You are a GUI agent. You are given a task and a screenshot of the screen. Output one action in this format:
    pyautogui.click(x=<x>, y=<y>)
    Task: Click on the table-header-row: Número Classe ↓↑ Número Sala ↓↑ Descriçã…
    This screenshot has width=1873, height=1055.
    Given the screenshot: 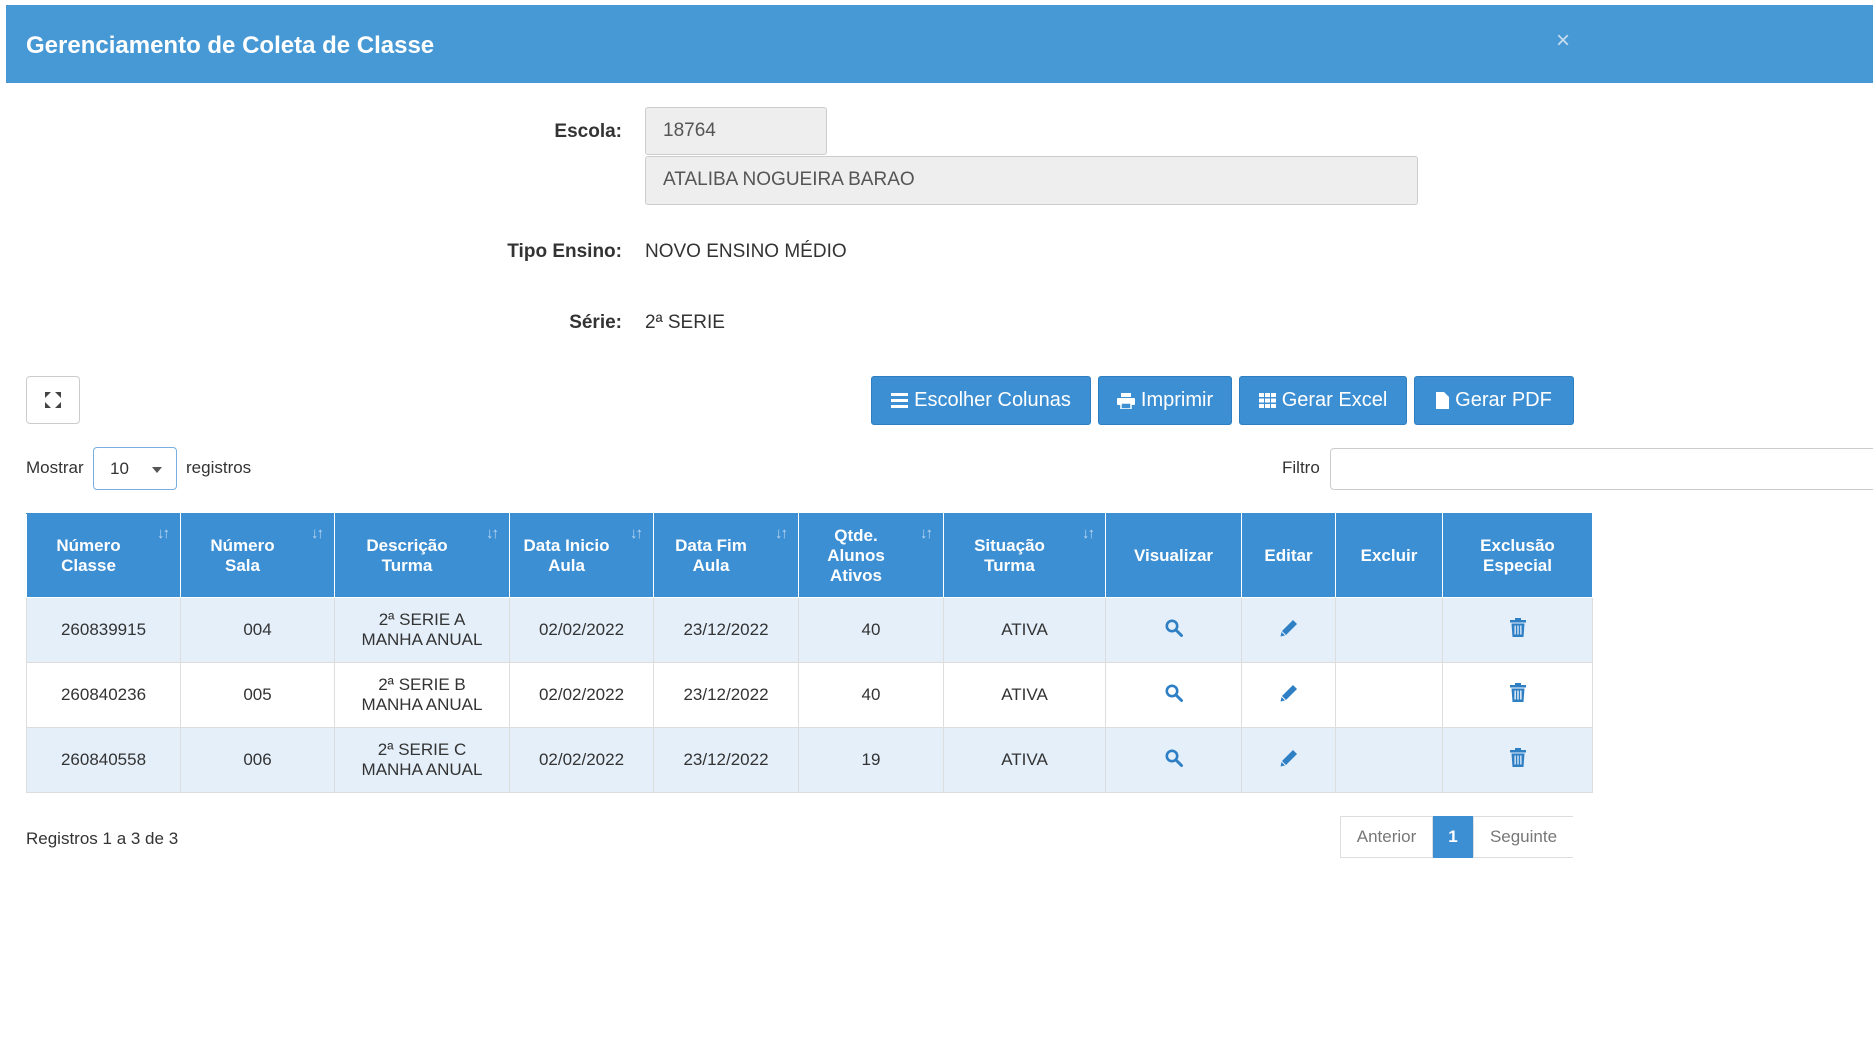 What is the action you would take?
    pyautogui.click(x=809, y=555)
    